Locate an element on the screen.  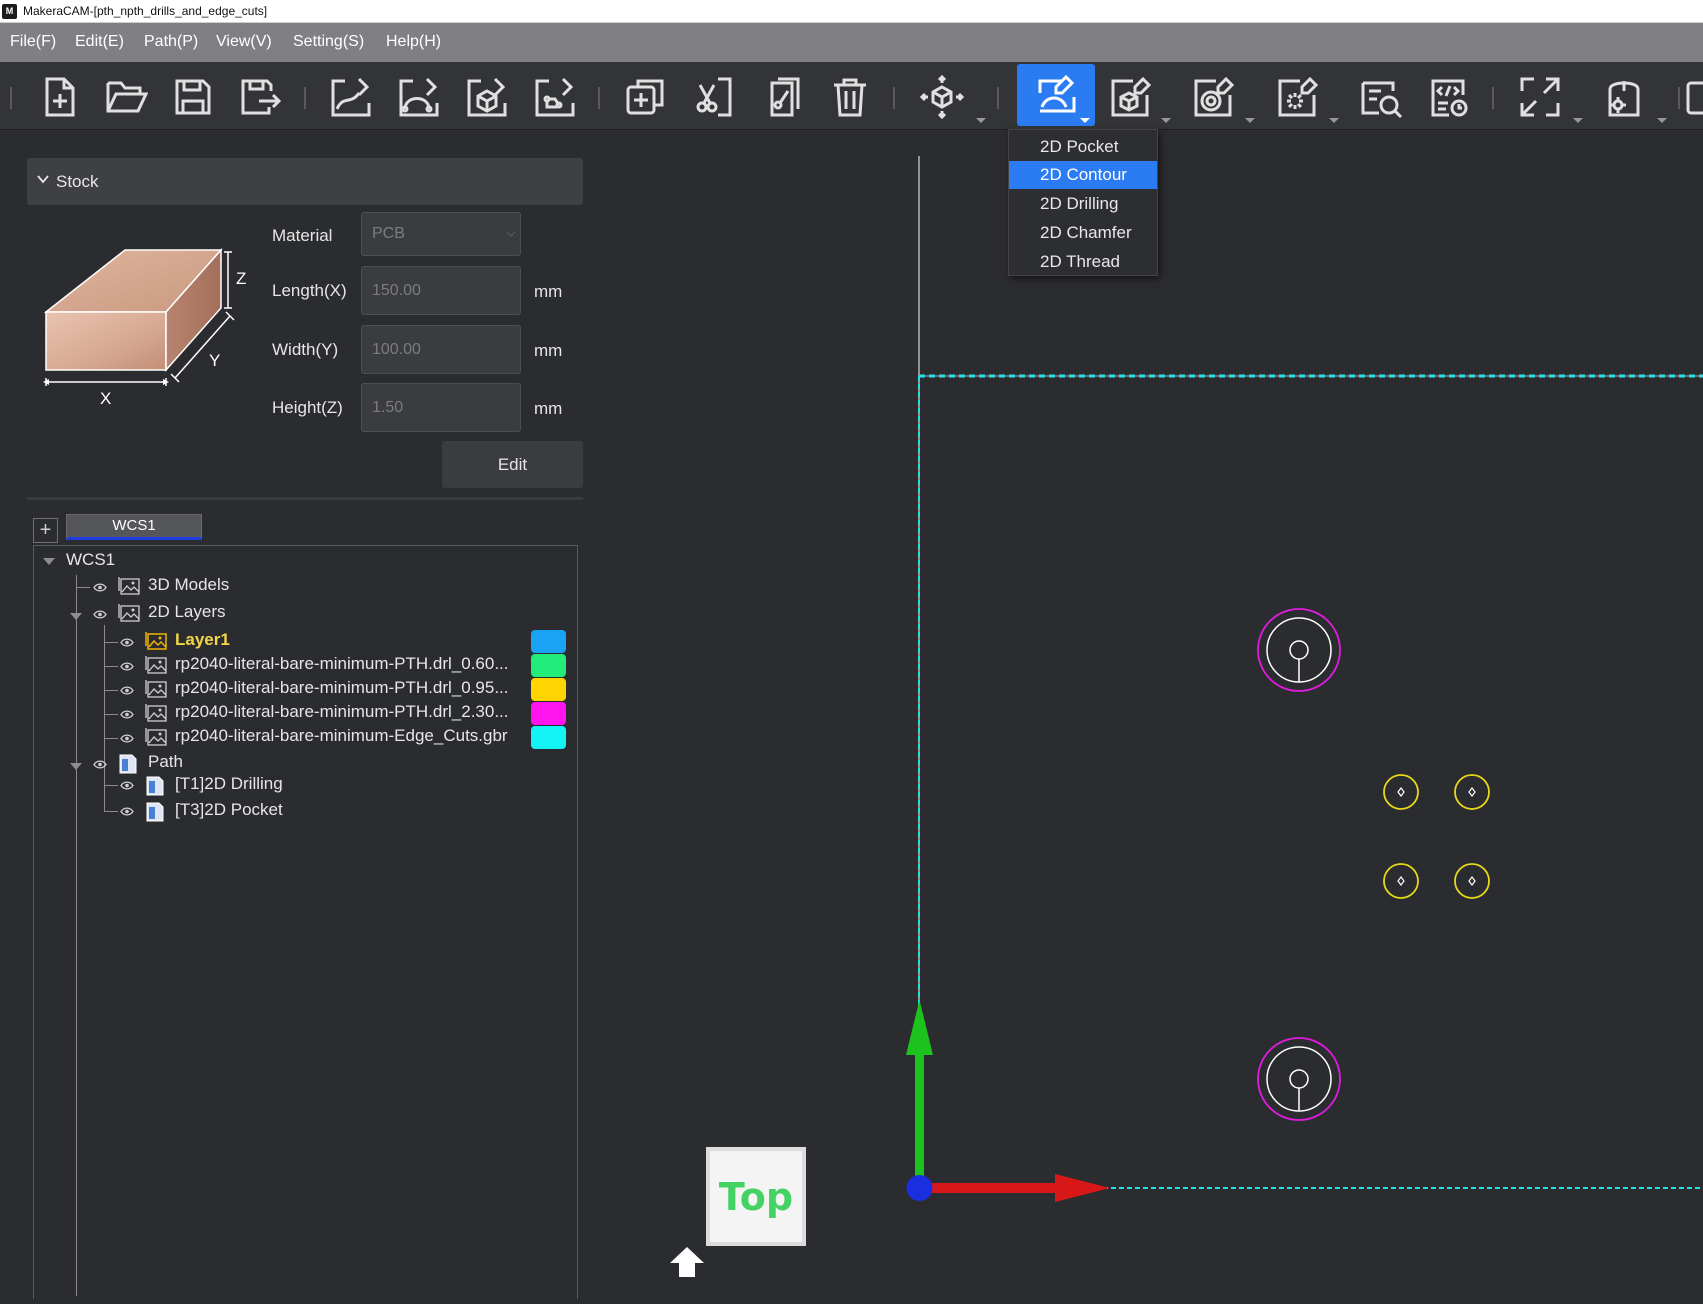
transform-3d-icon is located at coordinates (942, 97).